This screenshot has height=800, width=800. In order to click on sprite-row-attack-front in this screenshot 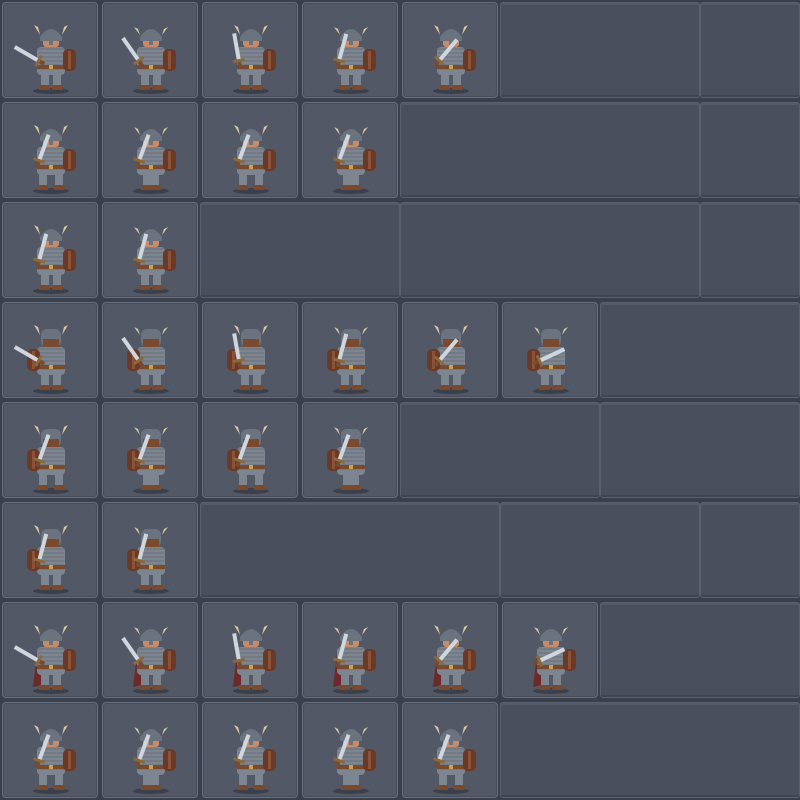, I will do `click(400, 650)`.